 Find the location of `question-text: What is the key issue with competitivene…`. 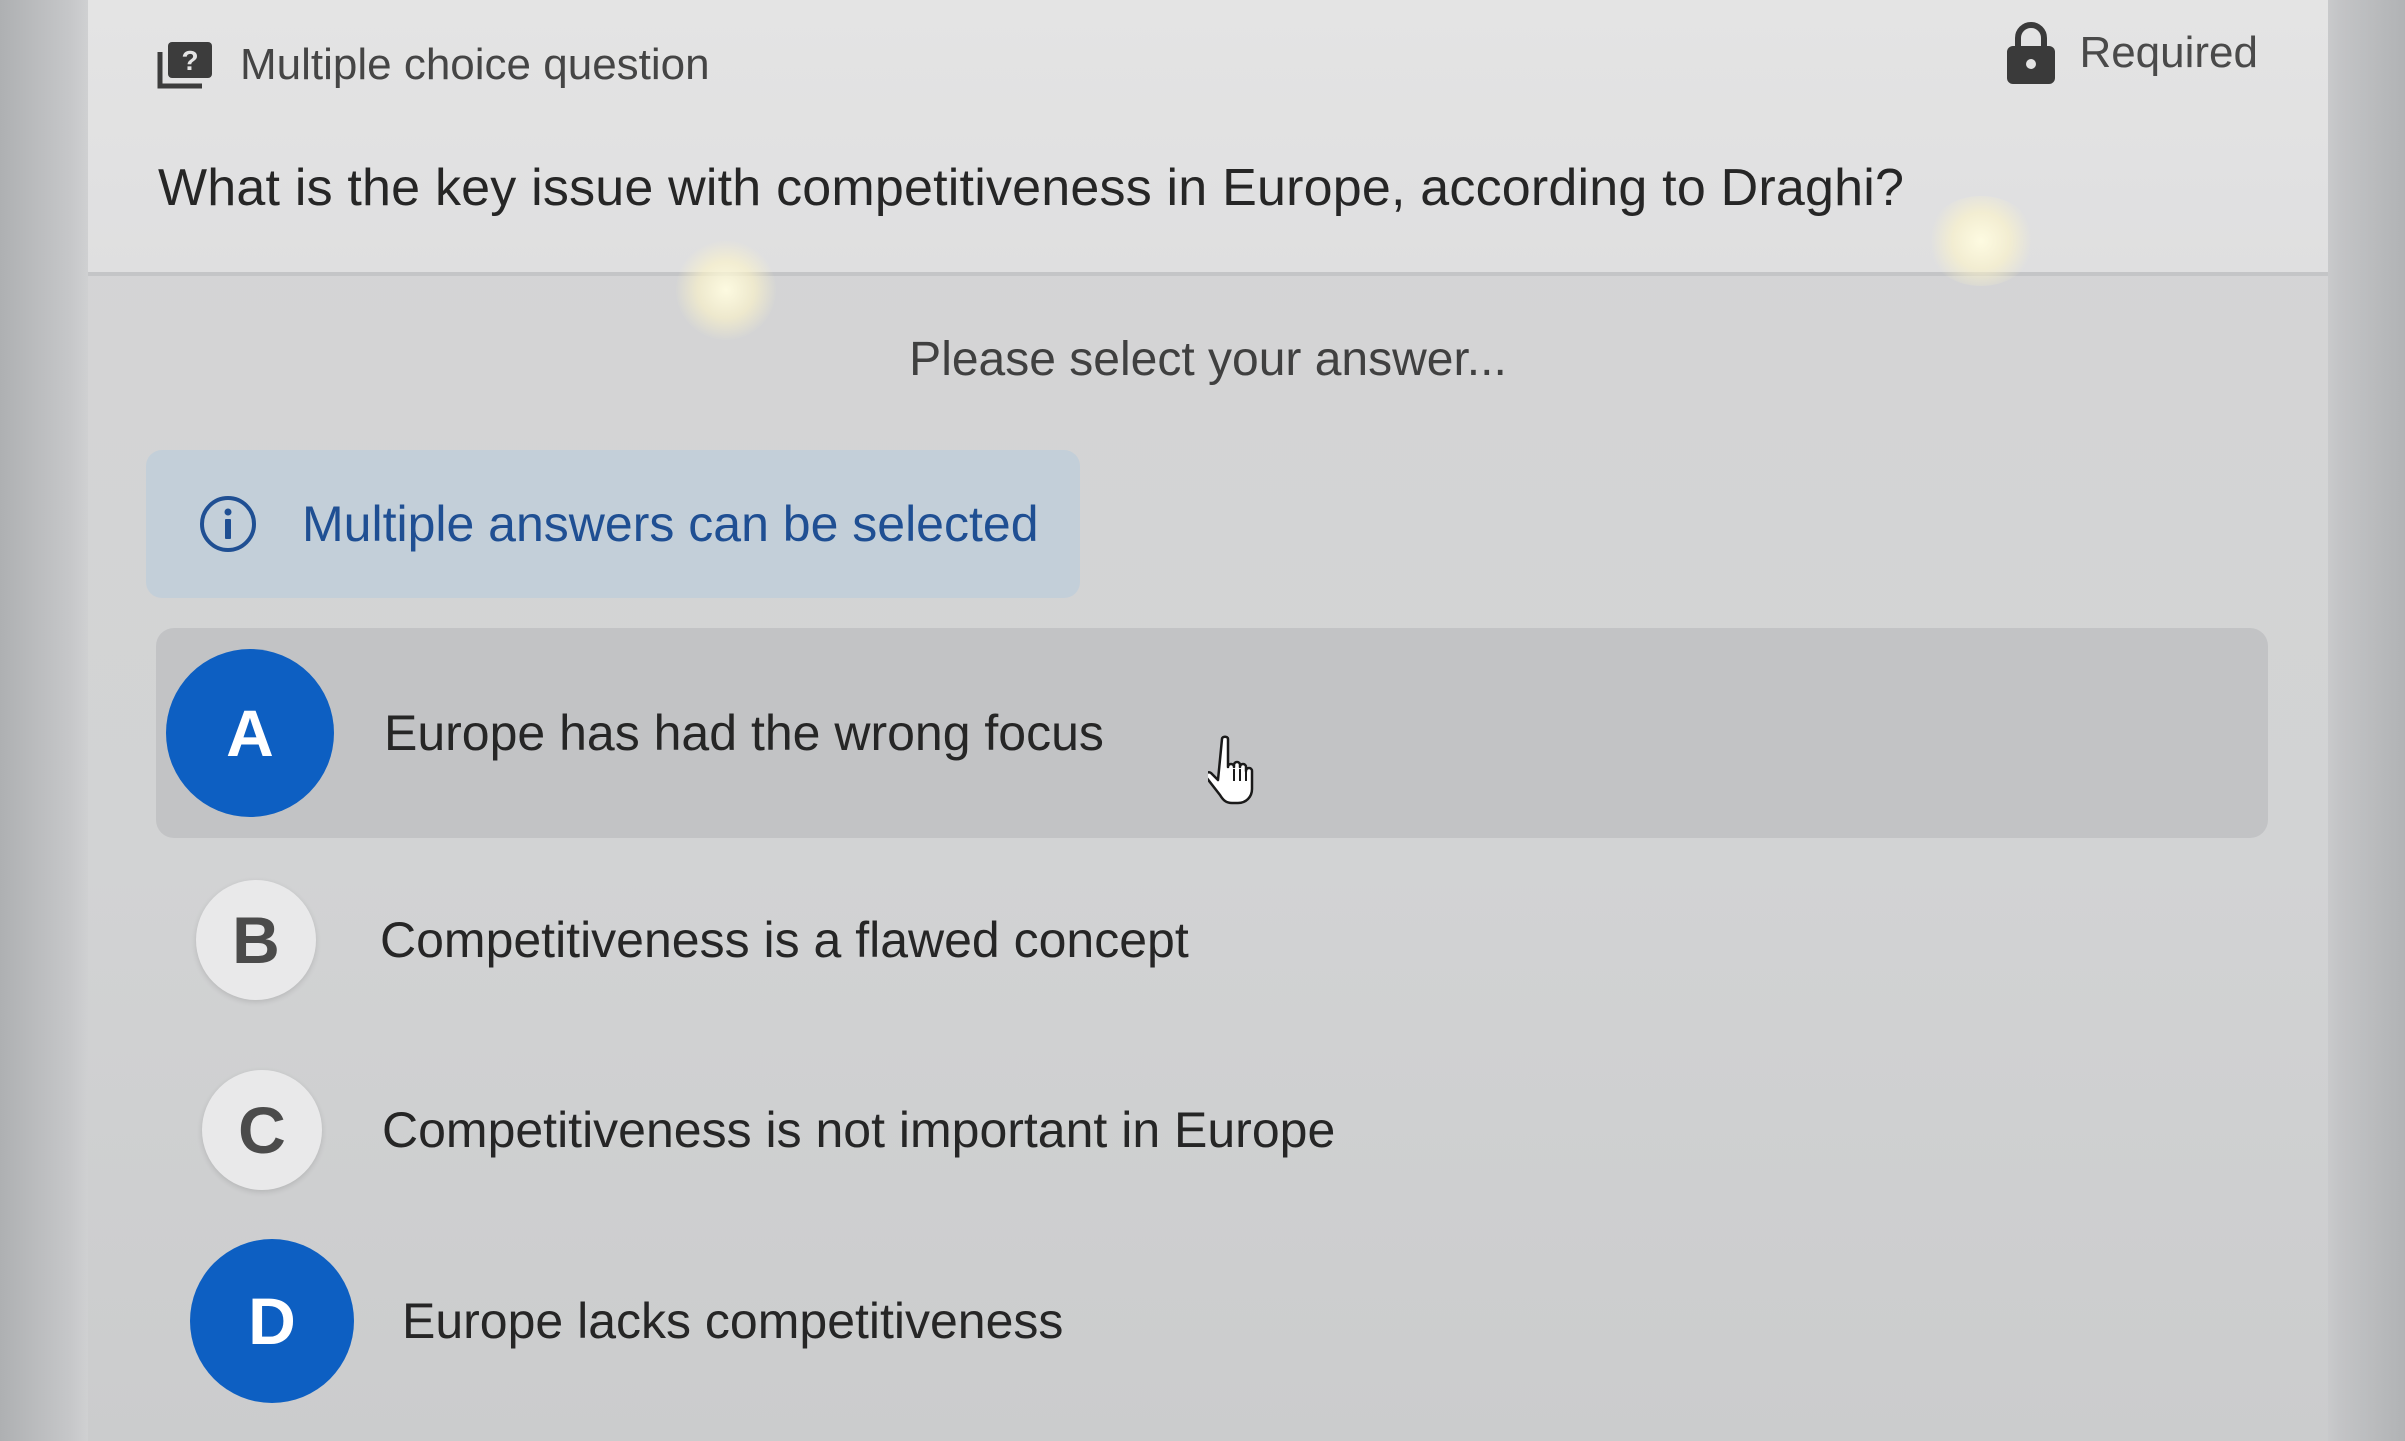

question-text: What is the key issue with competitivene… is located at coordinates (1031, 188).